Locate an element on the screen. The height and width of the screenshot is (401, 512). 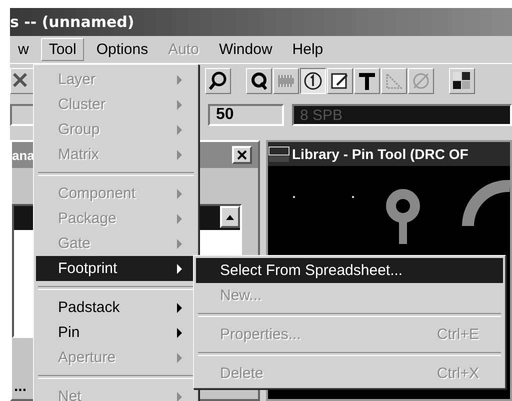
menu-item: Window is located at coordinates (245, 49).